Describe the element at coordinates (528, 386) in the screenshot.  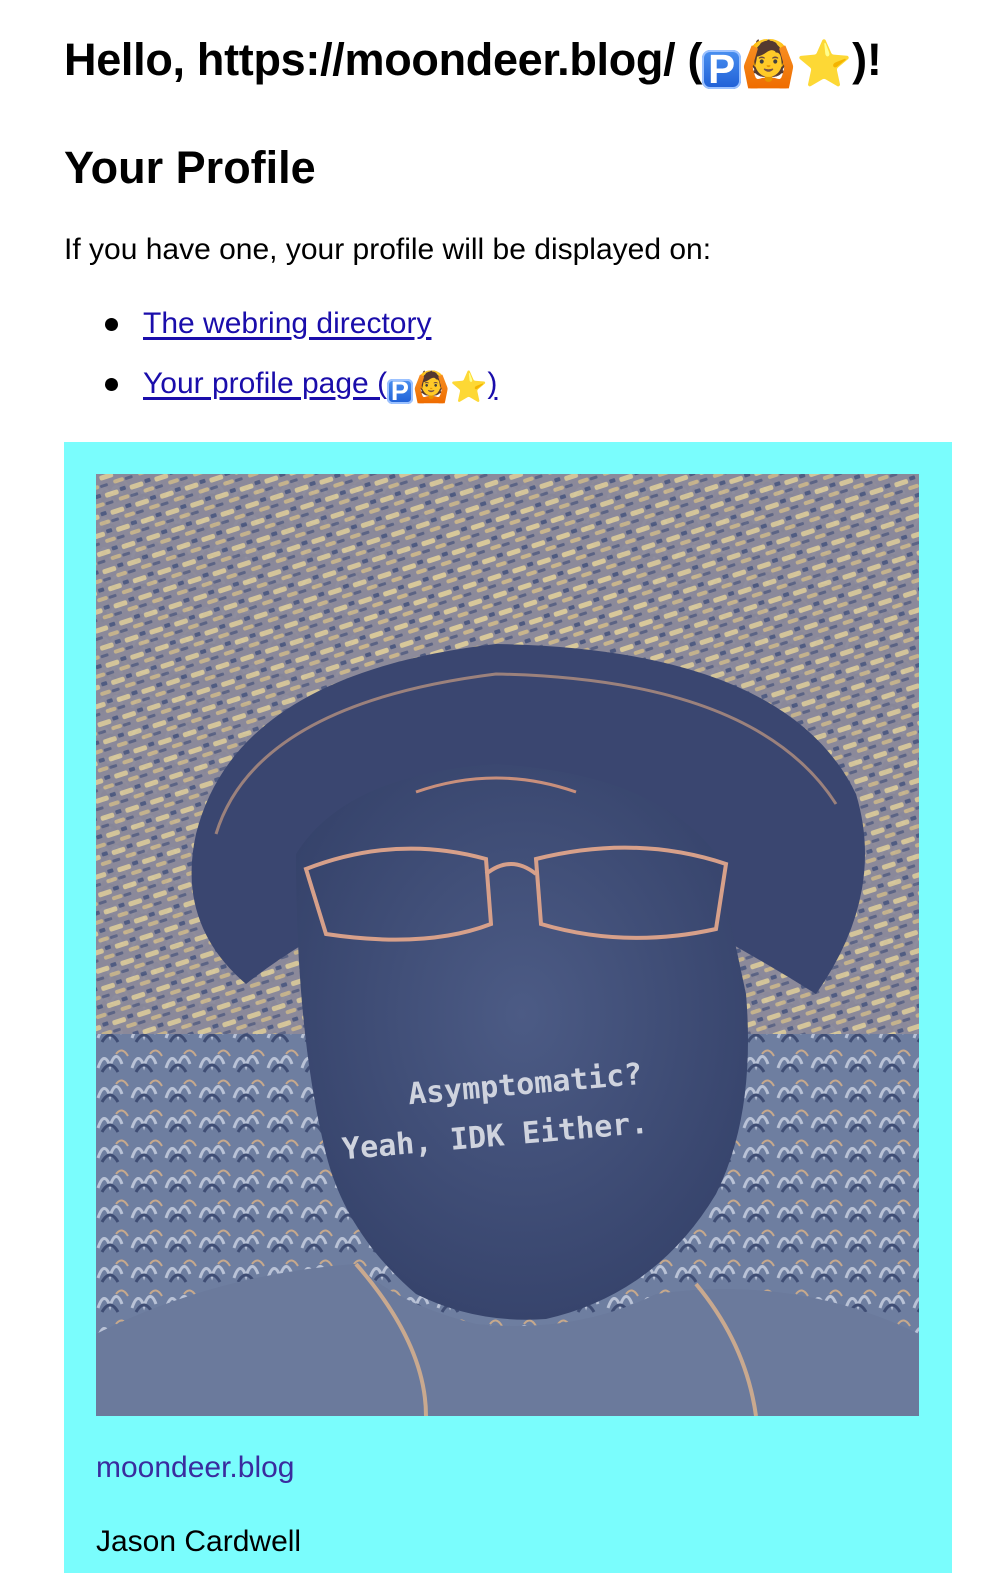
I see `list-item: Your profile page (P 🙆⭐)` at that location.